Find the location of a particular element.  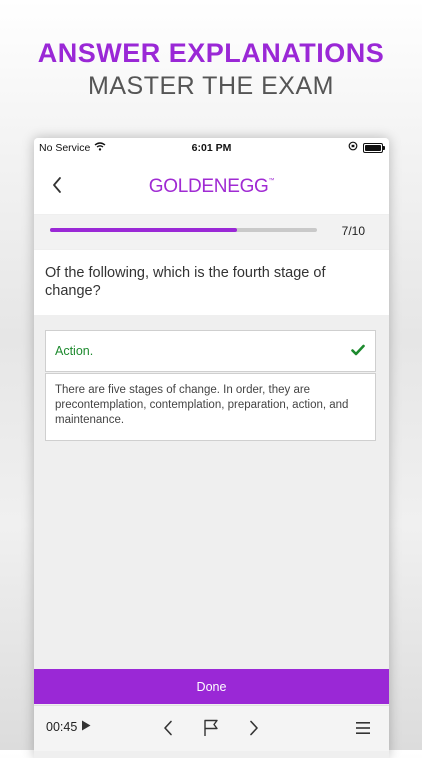

chevron-left-icon is located at coordinates (168, 728).